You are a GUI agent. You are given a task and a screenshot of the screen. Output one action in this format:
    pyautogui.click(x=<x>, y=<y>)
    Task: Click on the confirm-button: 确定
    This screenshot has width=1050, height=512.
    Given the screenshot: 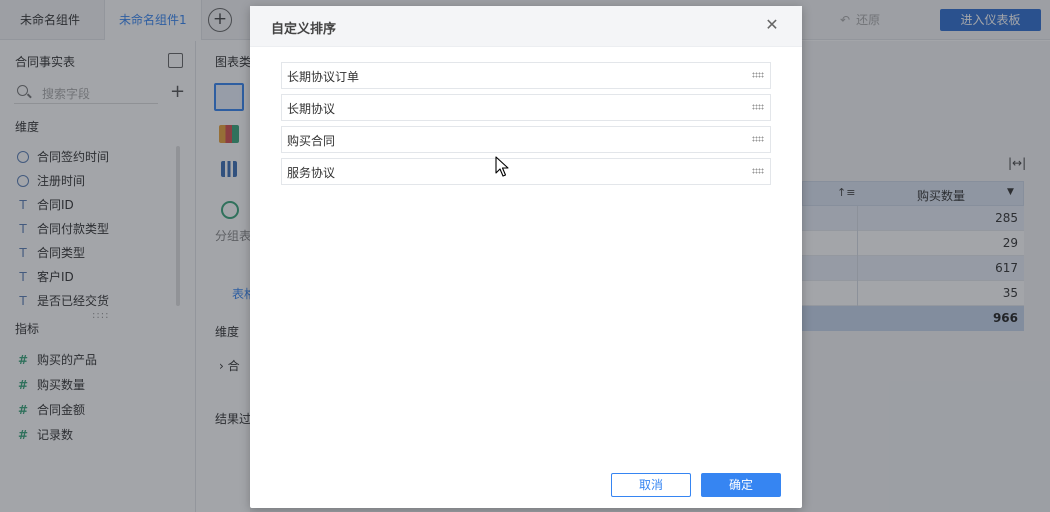 What is the action you would take?
    pyautogui.click(x=741, y=485)
    